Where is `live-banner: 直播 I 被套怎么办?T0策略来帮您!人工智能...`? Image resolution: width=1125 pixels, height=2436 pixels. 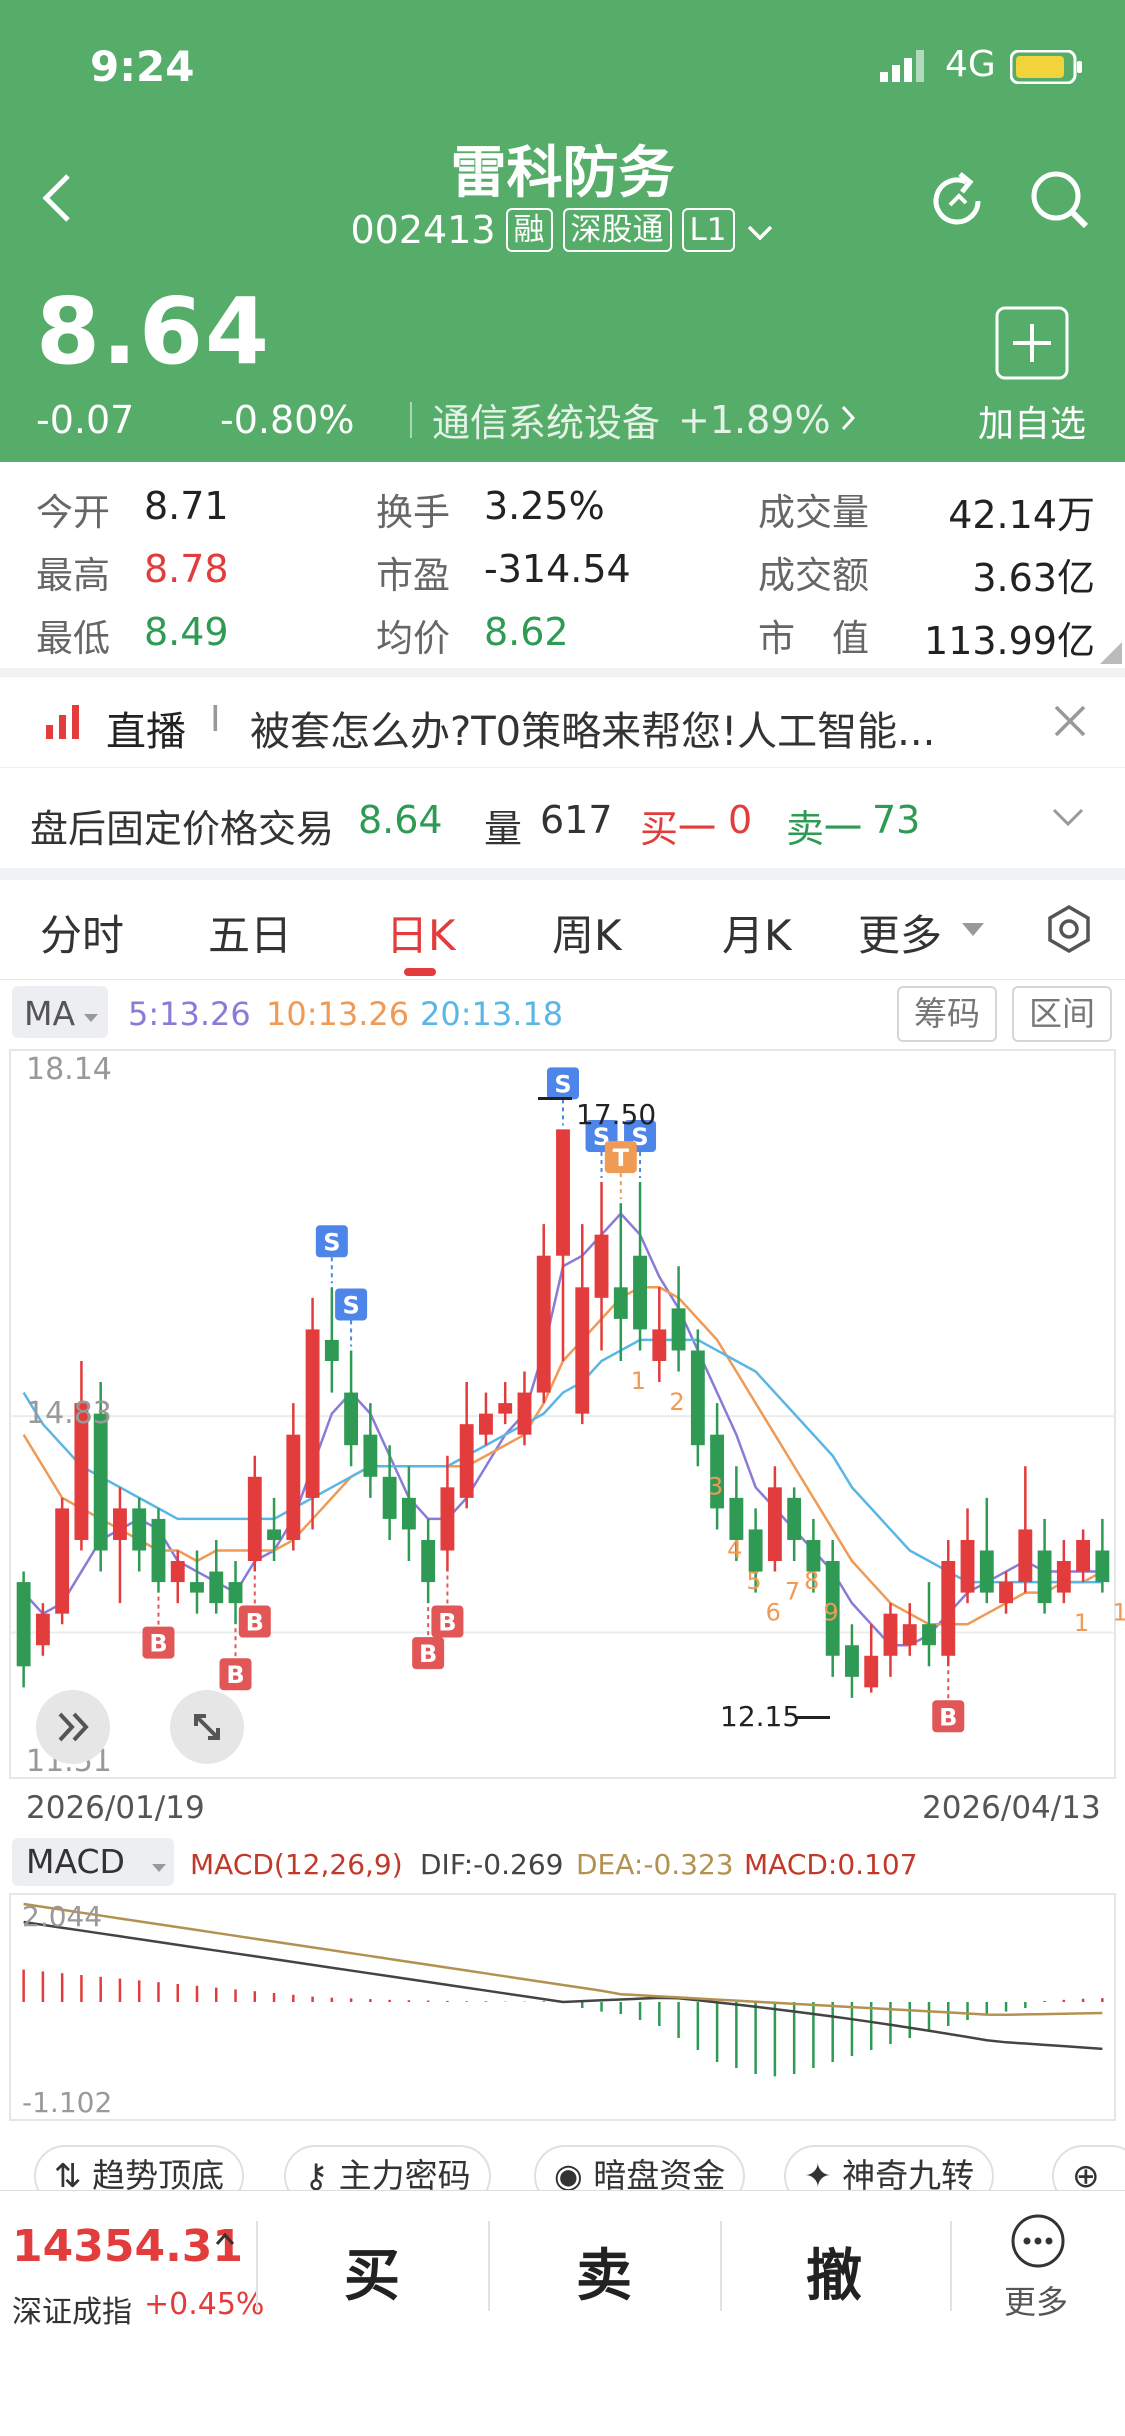 live-banner: 直播 I 被套怎么办?T0策略来帮您!人工智能... is located at coordinates (562, 722).